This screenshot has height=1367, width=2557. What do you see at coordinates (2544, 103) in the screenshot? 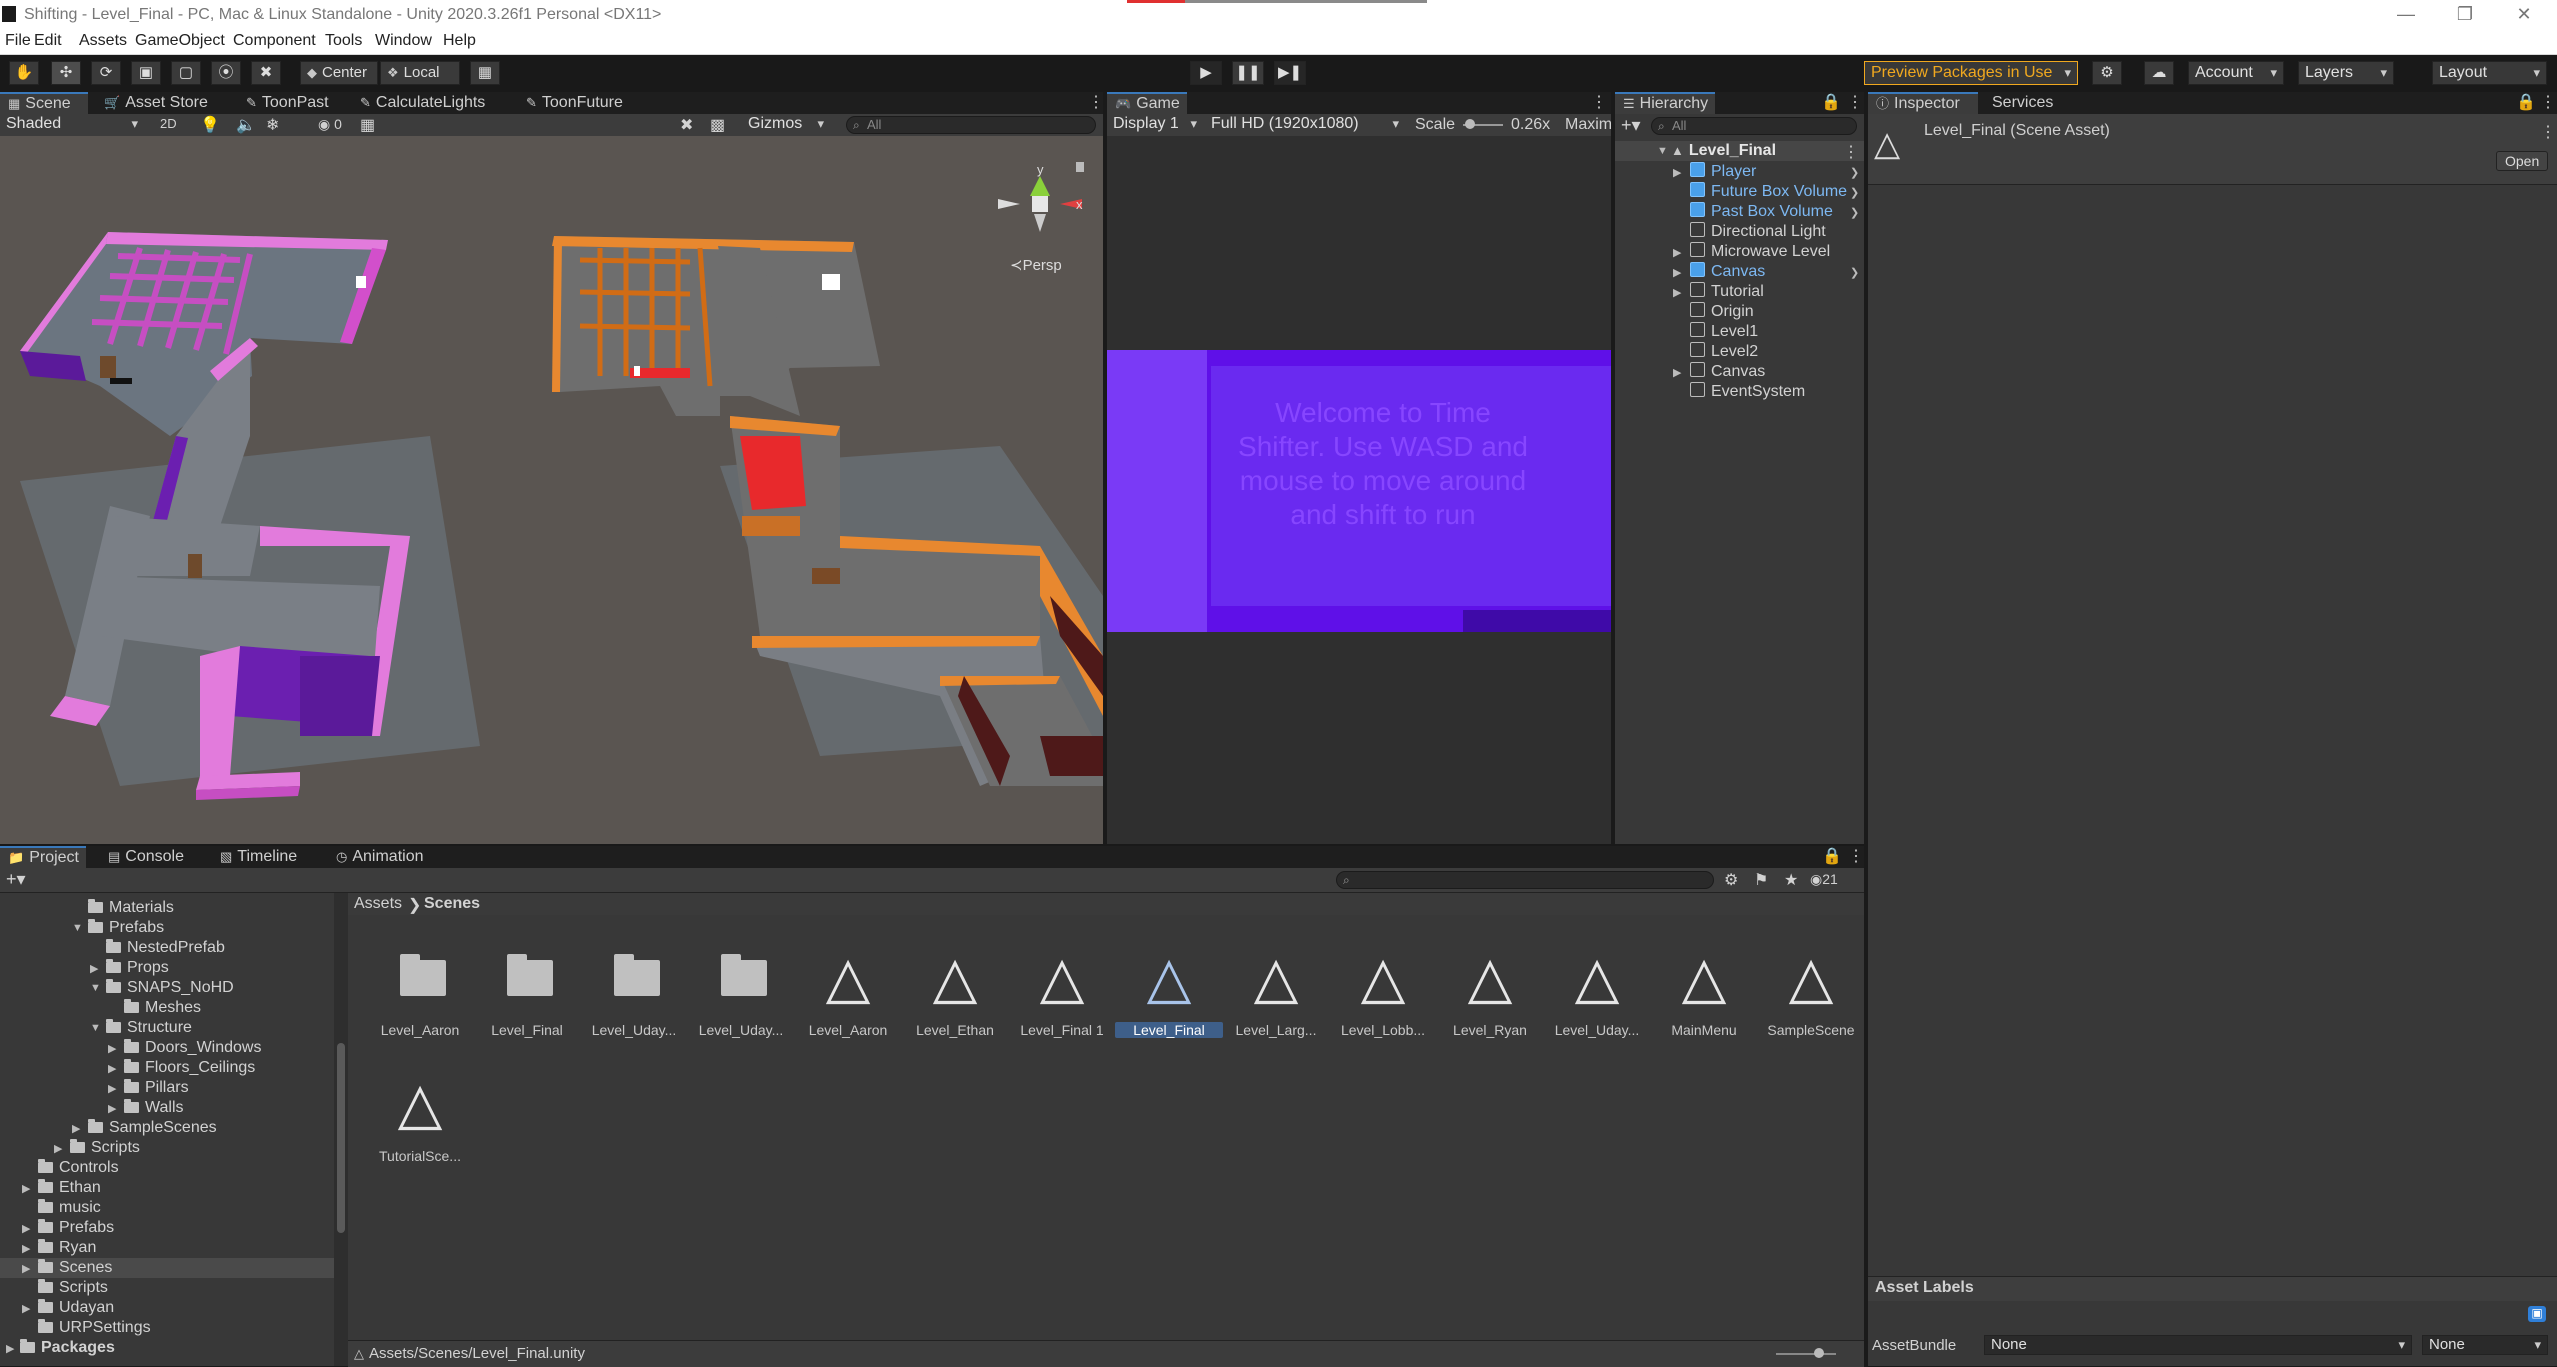
I see `inspector-more-icon: ⋮` at bounding box center [2544, 103].